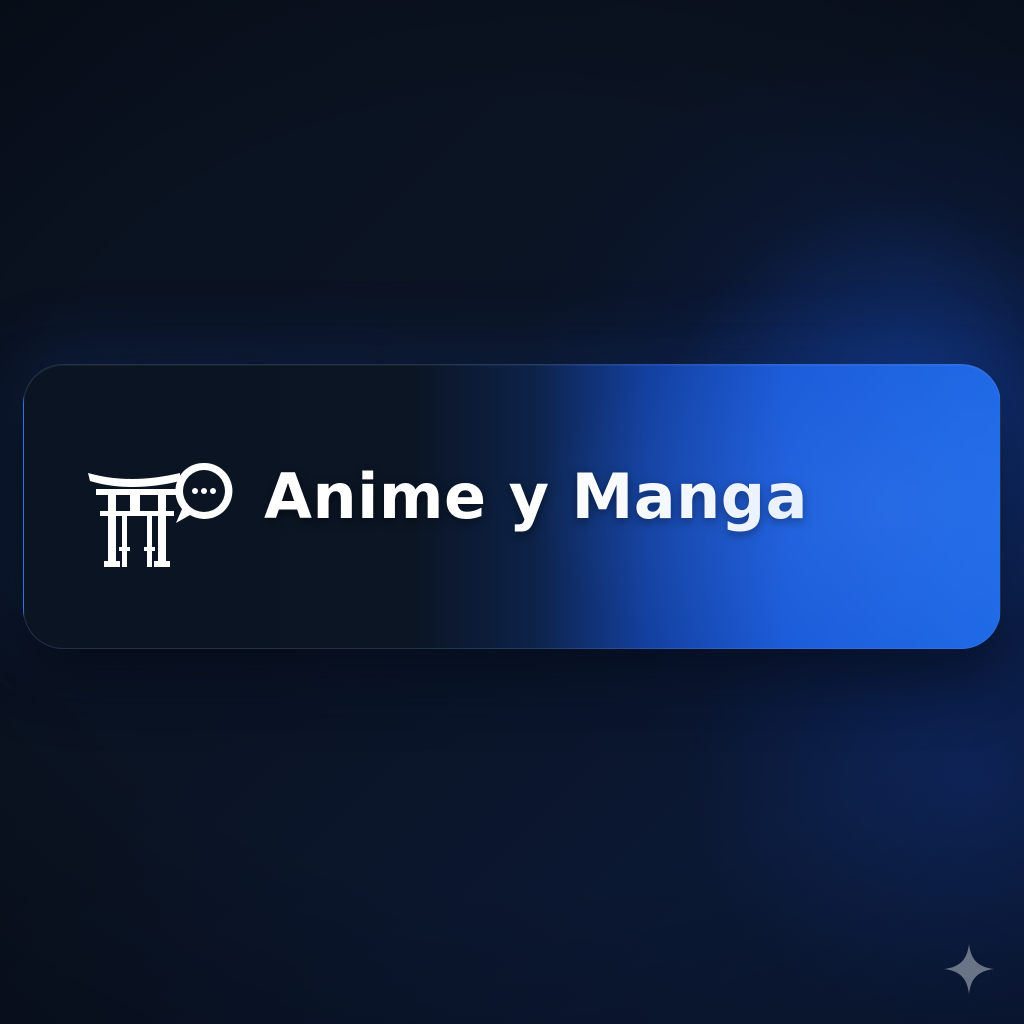  What do you see at coordinates (536, 496) in the screenshot?
I see `banner-title: Anime y Manga` at bounding box center [536, 496].